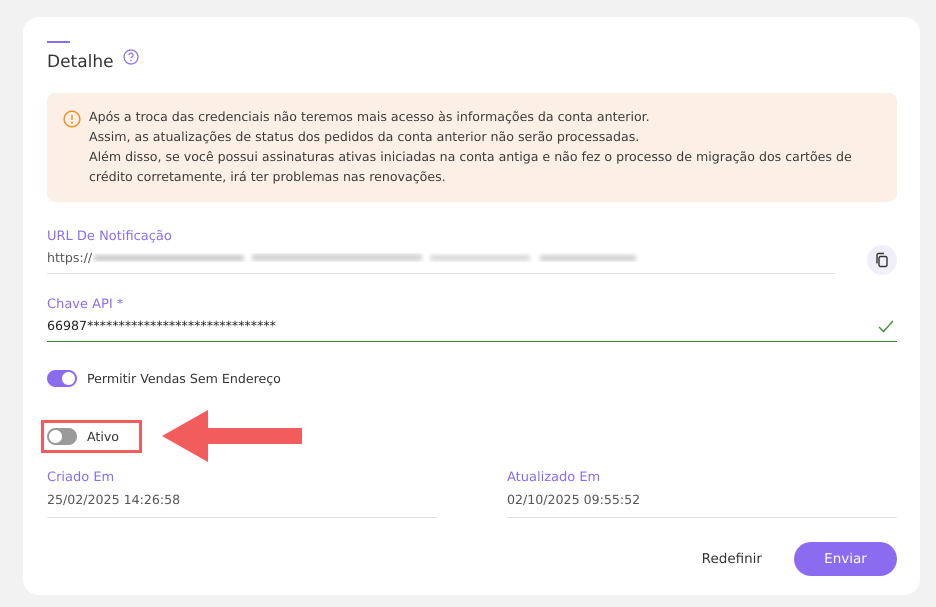 This screenshot has width=936, height=607. What do you see at coordinates (886, 326) in the screenshot?
I see `check-icon` at bounding box center [886, 326].